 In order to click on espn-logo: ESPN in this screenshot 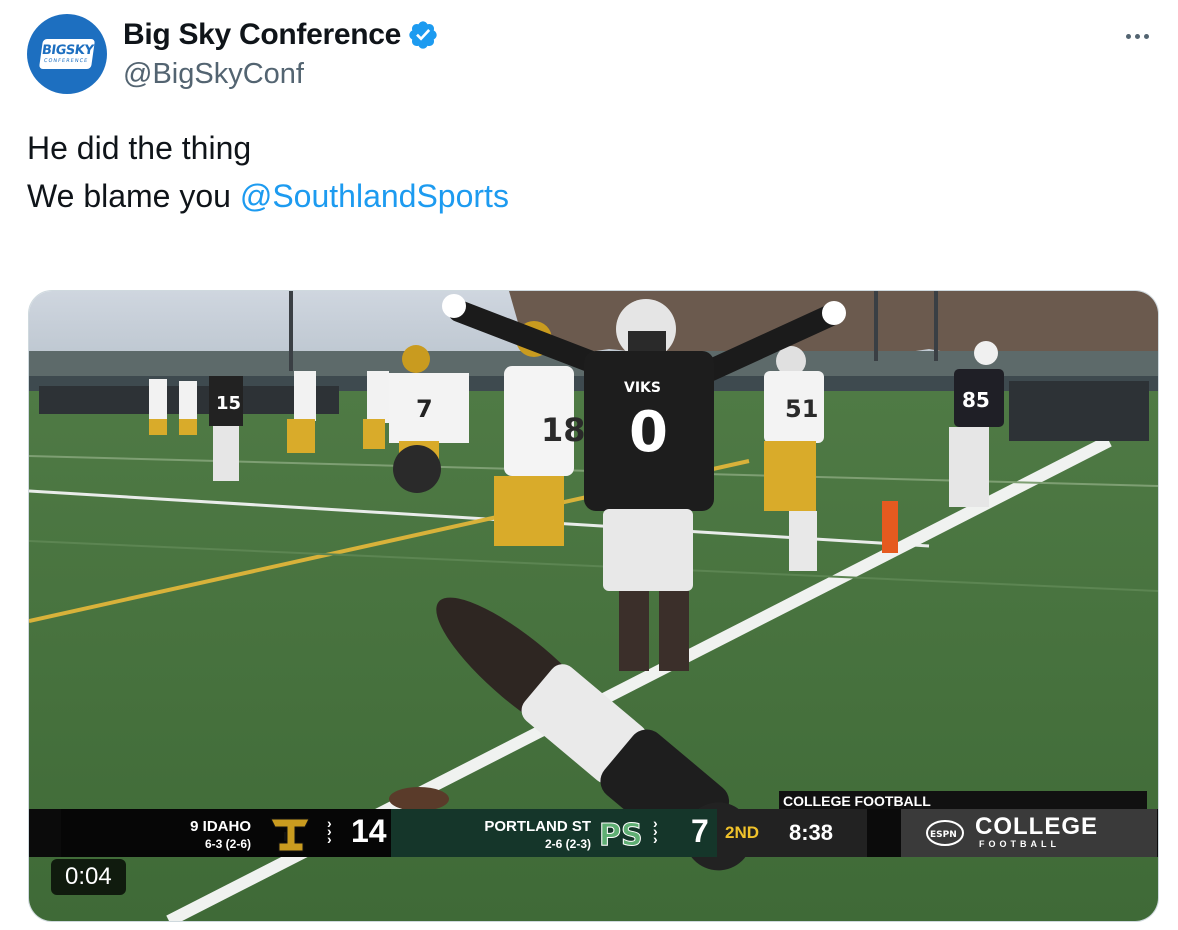, I will do `click(945, 833)`.